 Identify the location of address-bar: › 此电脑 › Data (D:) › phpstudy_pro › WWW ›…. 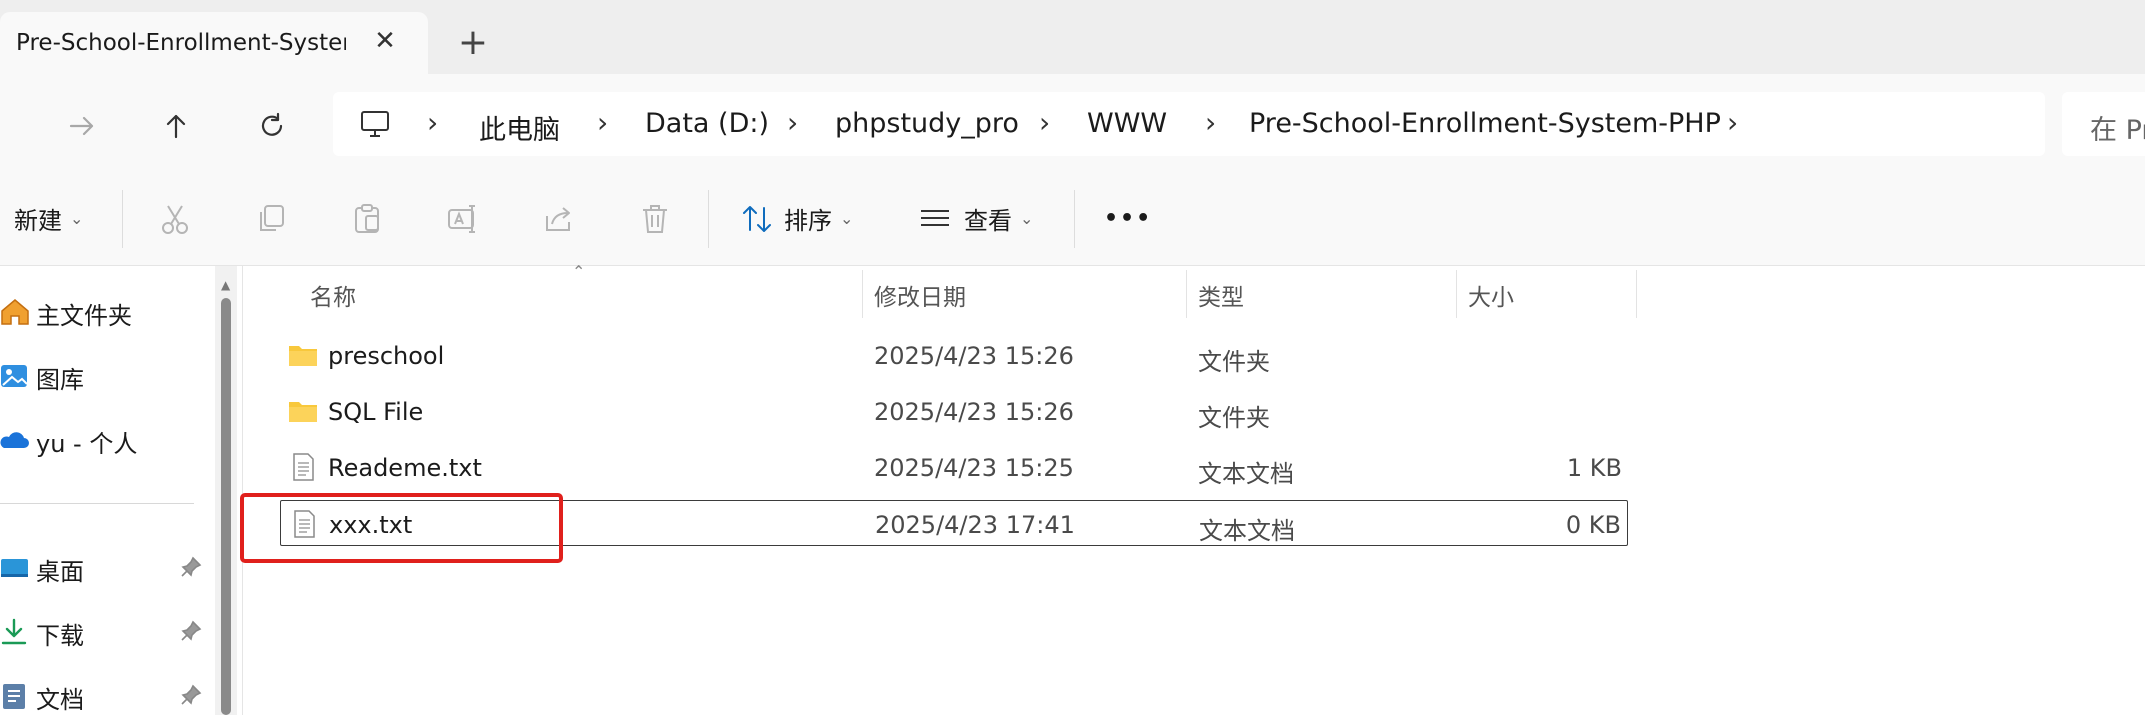
(1189, 124).